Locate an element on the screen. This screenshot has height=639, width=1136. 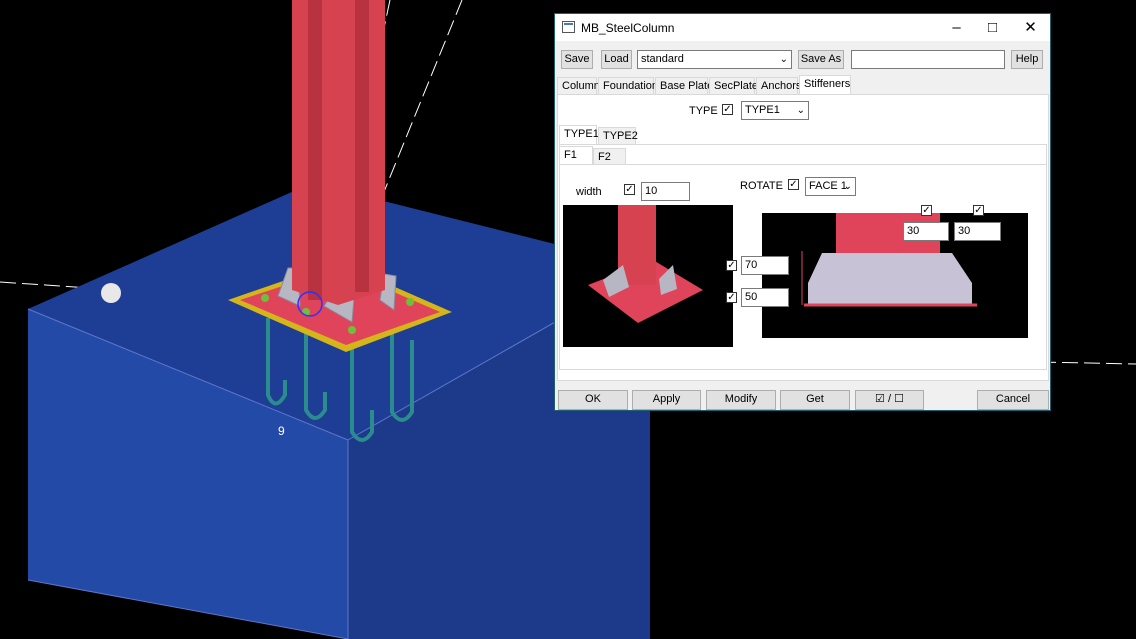
help-button: Help is located at coordinates (1027, 59).